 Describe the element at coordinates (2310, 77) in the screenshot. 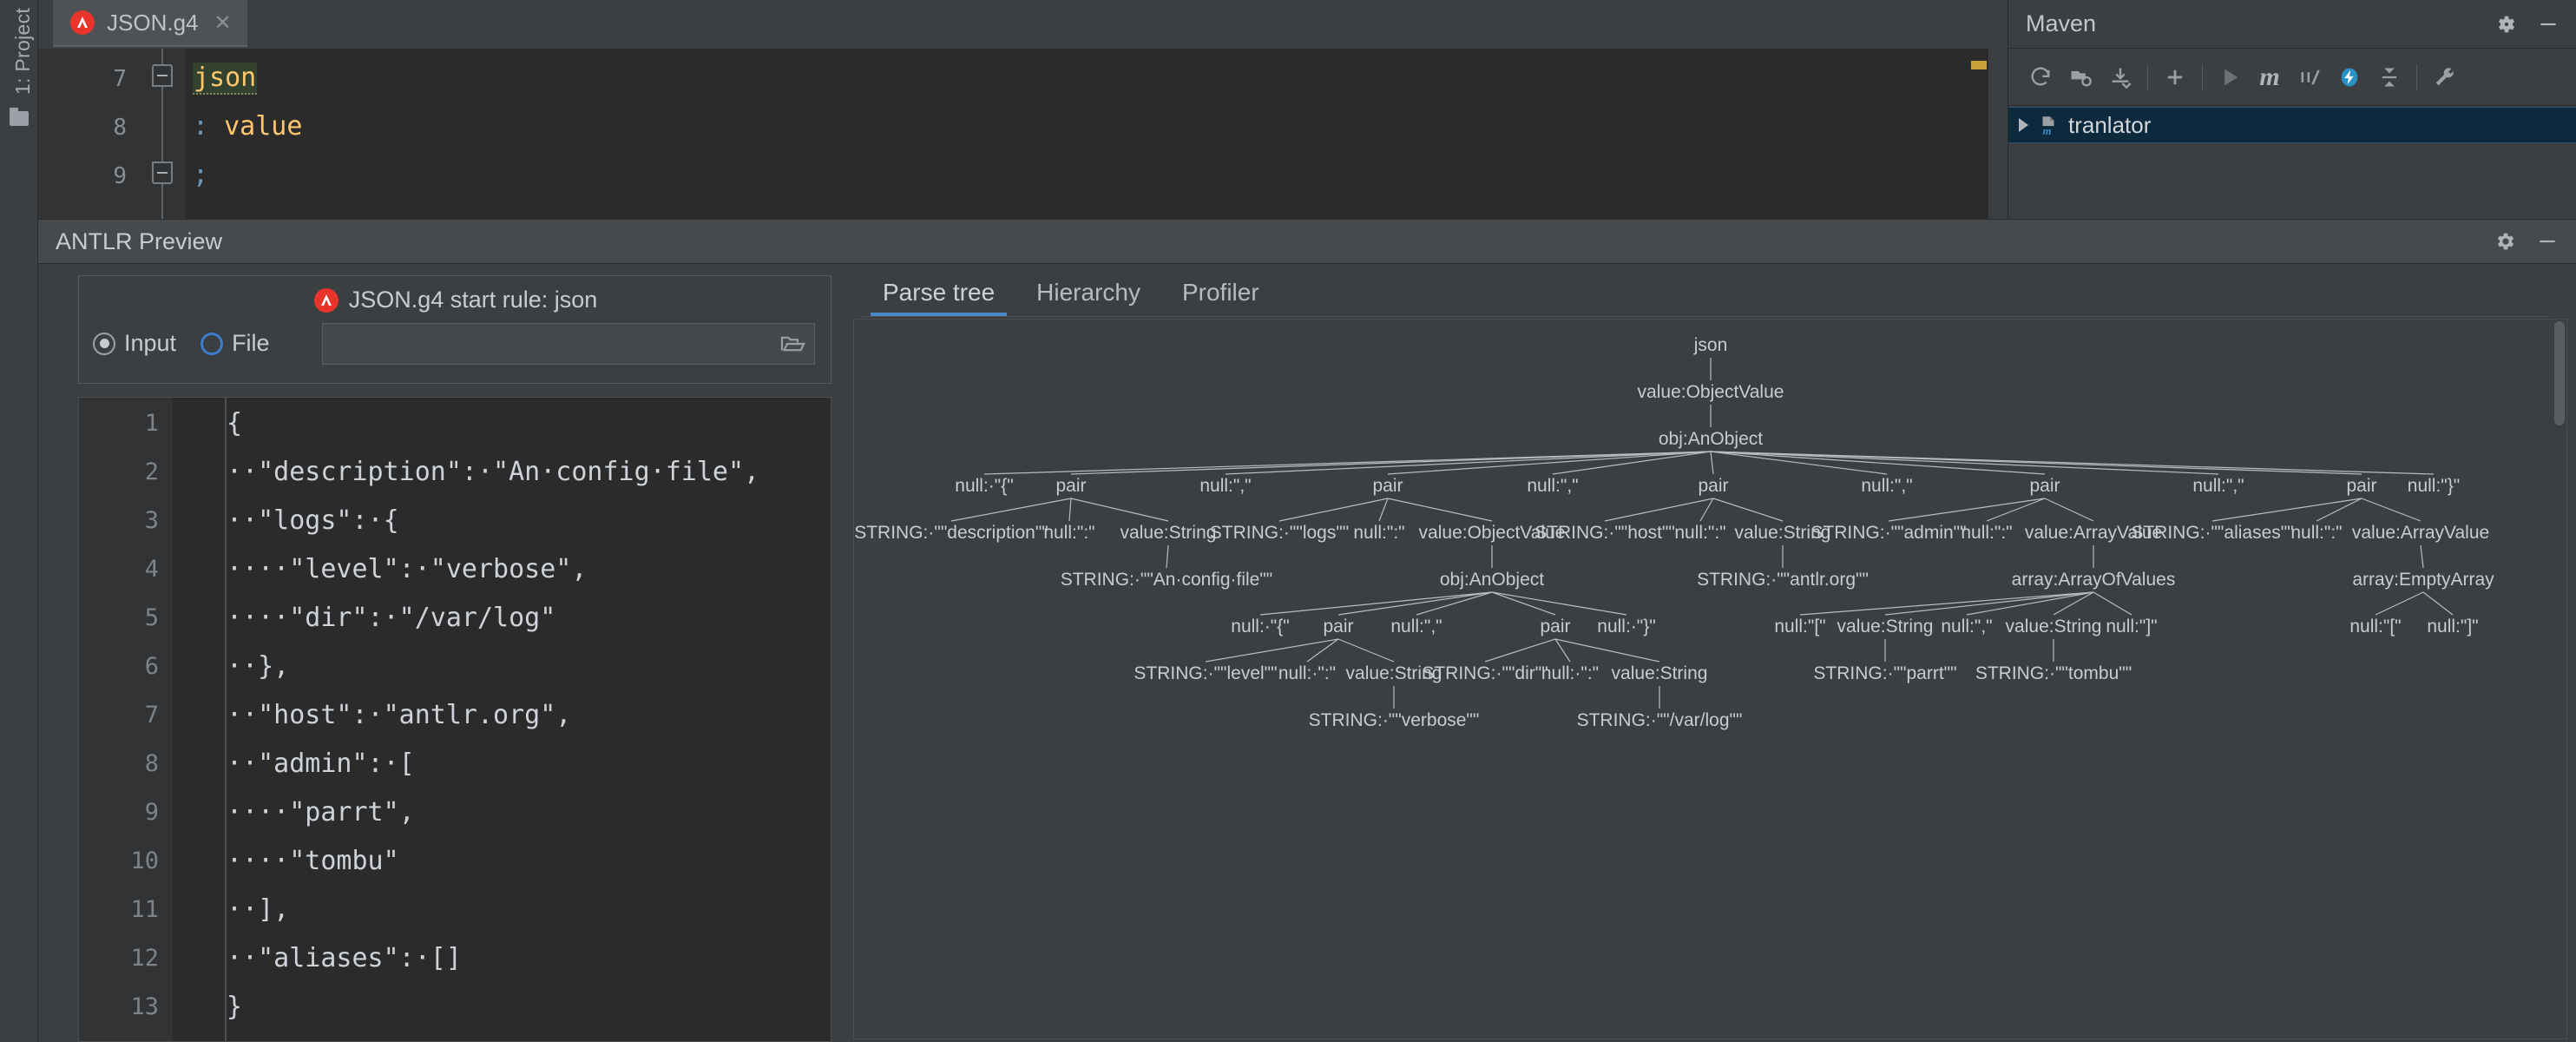

I see `toggle-skip-tests-icon` at that location.